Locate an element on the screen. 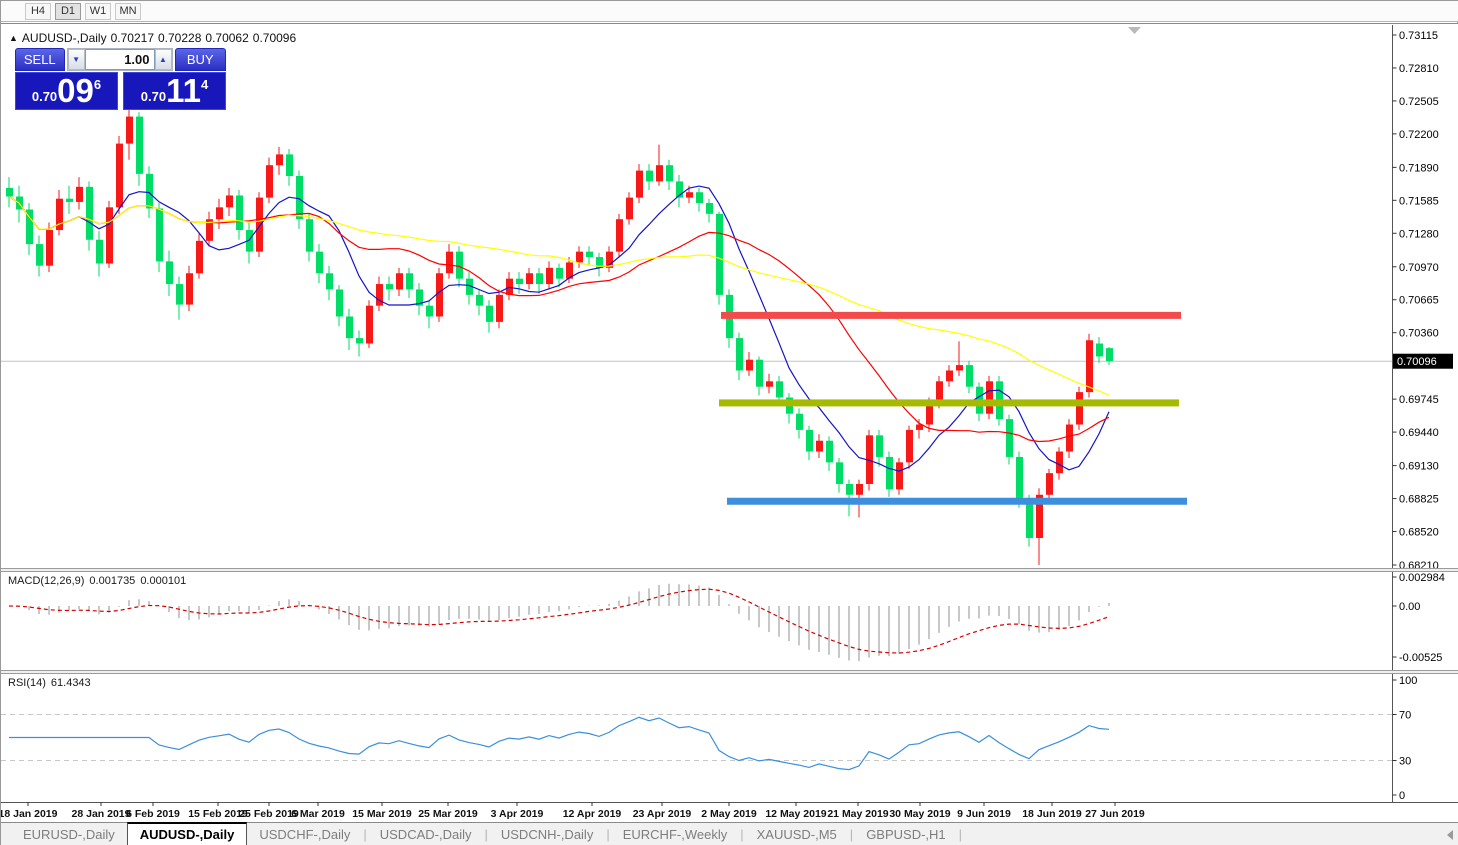  svg-text: 12 May 2019 is located at coordinates (795, 814).